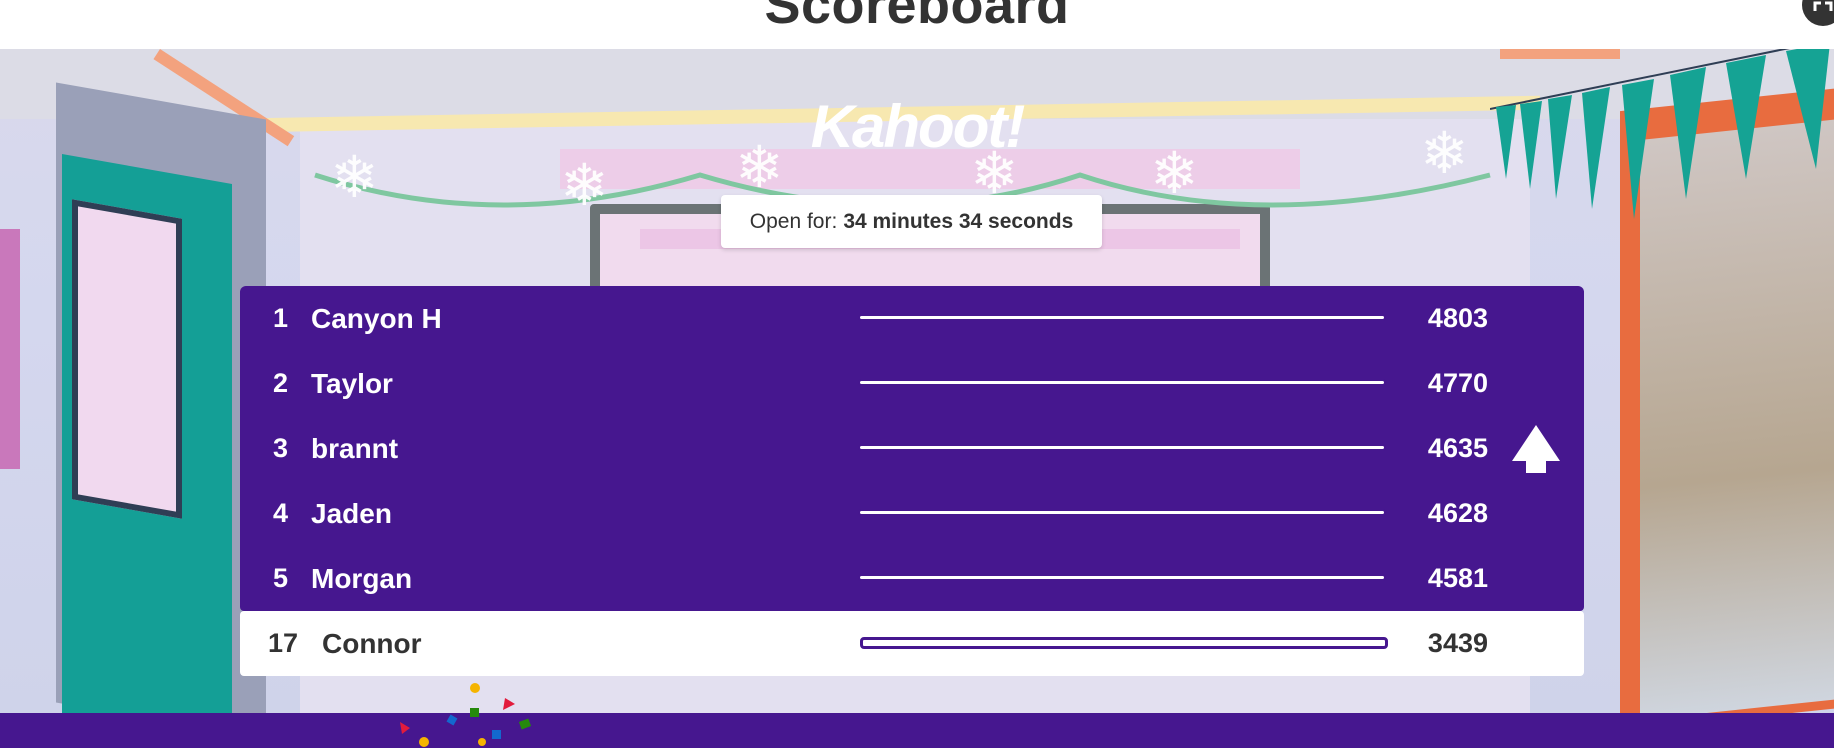 This screenshot has width=1834, height=748. What do you see at coordinates (280, 448) in the screenshot?
I see `player-rank: 3` at bounding box center [280, 448].